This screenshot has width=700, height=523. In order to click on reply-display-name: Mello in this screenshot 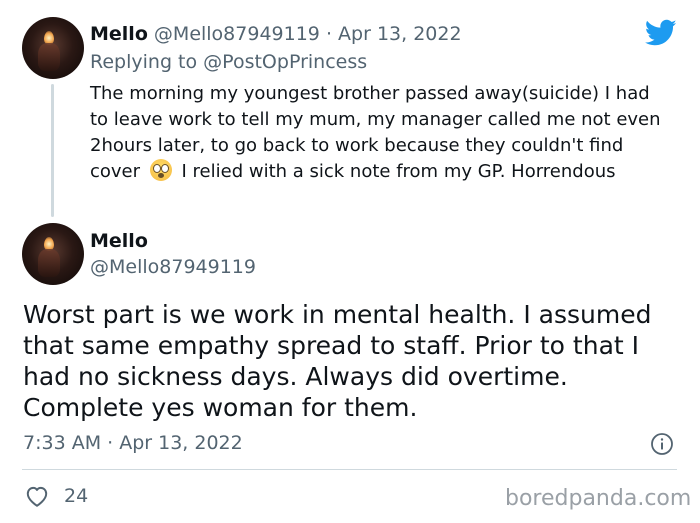, I will do `click(119, 34)`.